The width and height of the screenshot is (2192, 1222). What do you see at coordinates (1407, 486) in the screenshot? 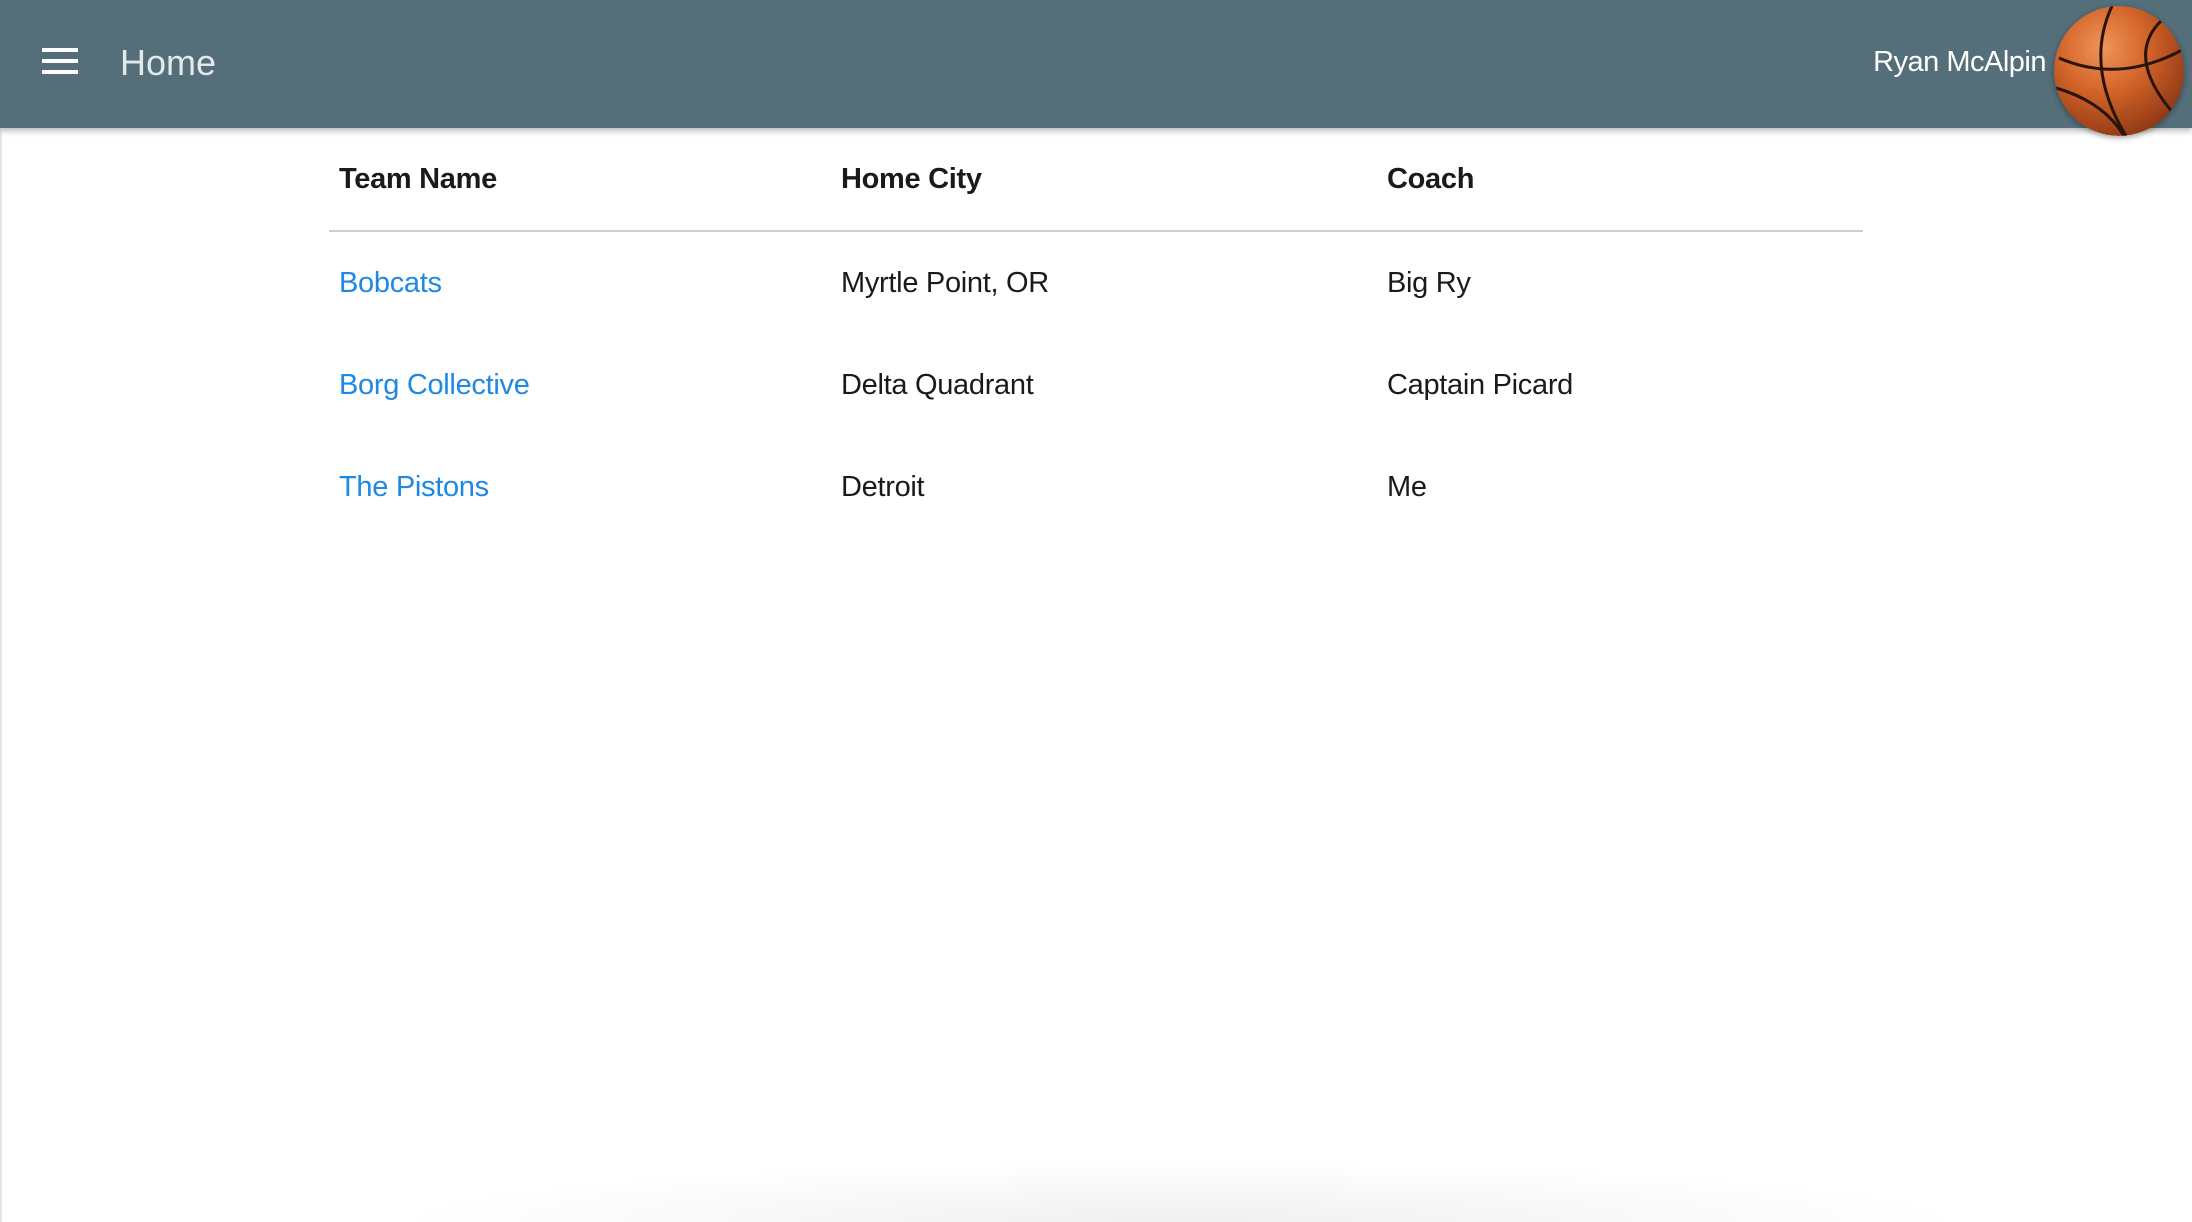
I see `coach-cell: Me` at bounding box center [1407, 486].